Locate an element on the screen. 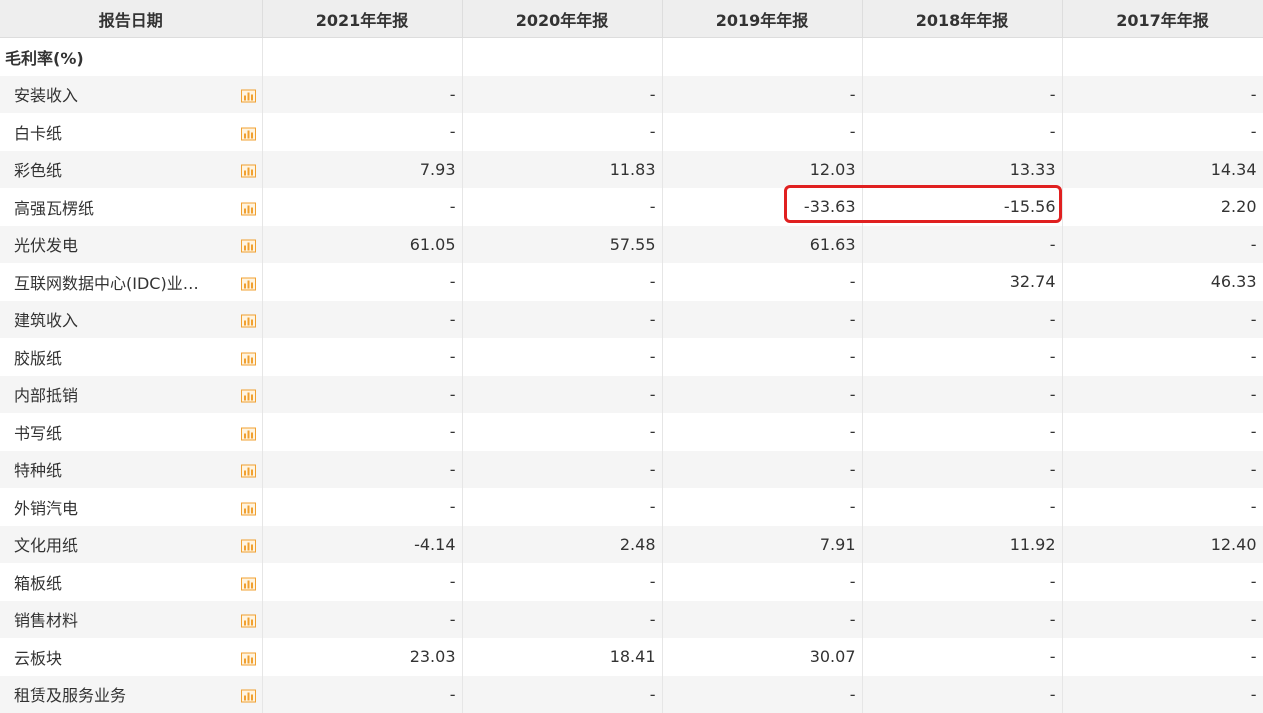 The image size is (1263, 713). row-label: 建筑收入 is located at coordinates (39, 319).